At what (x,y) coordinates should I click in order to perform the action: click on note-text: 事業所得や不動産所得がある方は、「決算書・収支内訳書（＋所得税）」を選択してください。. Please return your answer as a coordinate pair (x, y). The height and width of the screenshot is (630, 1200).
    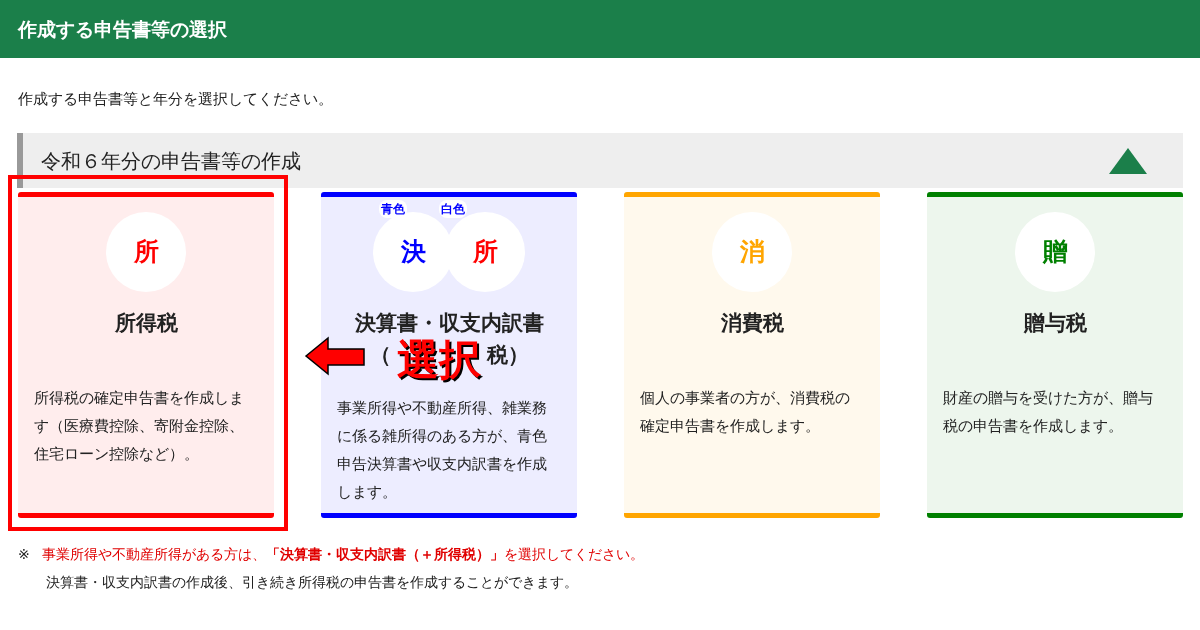
    Looking at the image, I should click on (342, 554).